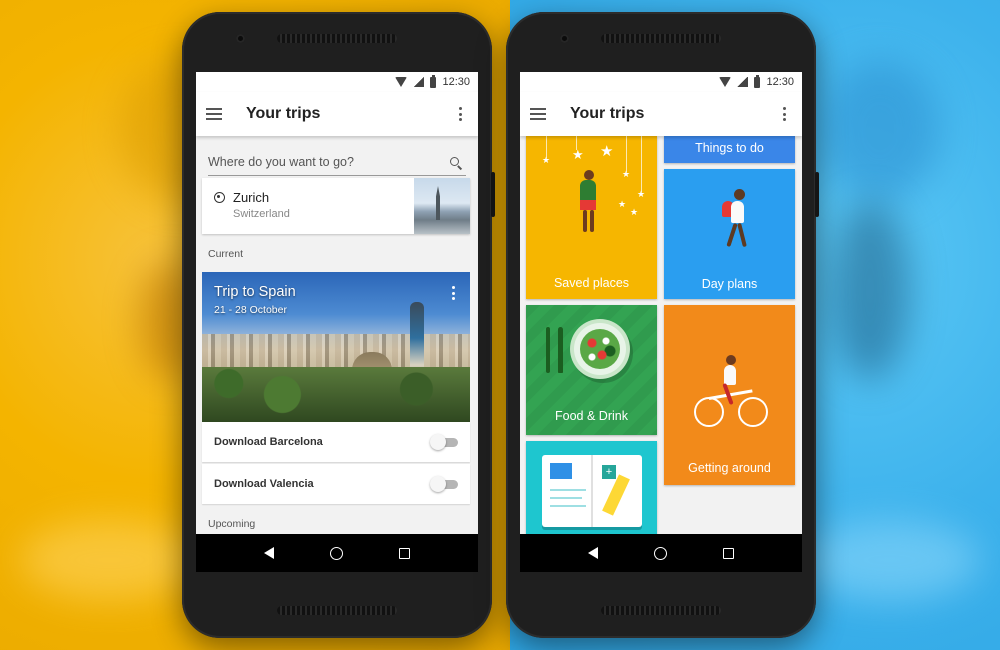 The image size is (1000, 650). I want to click on fork-icon, so click(548, 350).